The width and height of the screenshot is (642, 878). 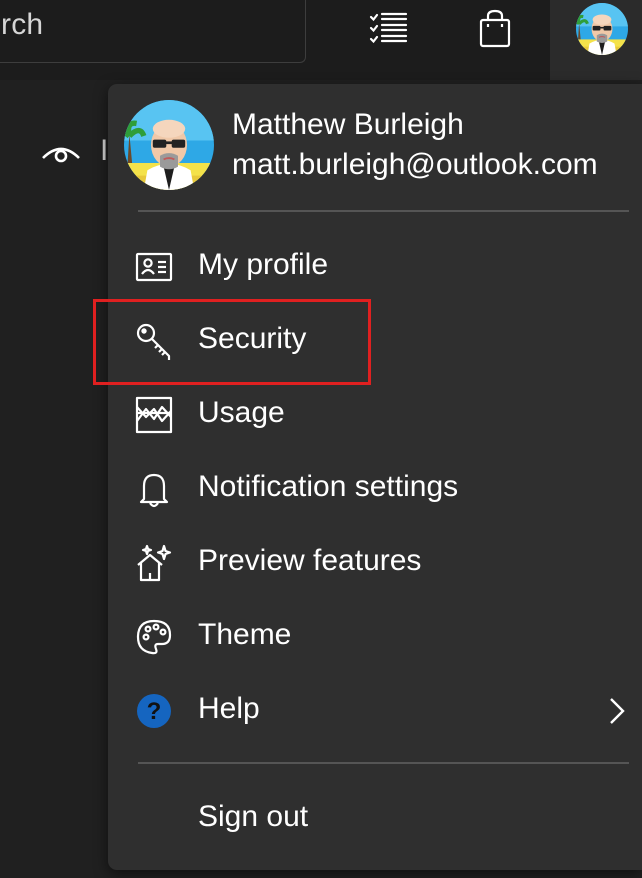 I want to click on menu-item-notification-settings: Notification settings, so click(x=375, y=489).